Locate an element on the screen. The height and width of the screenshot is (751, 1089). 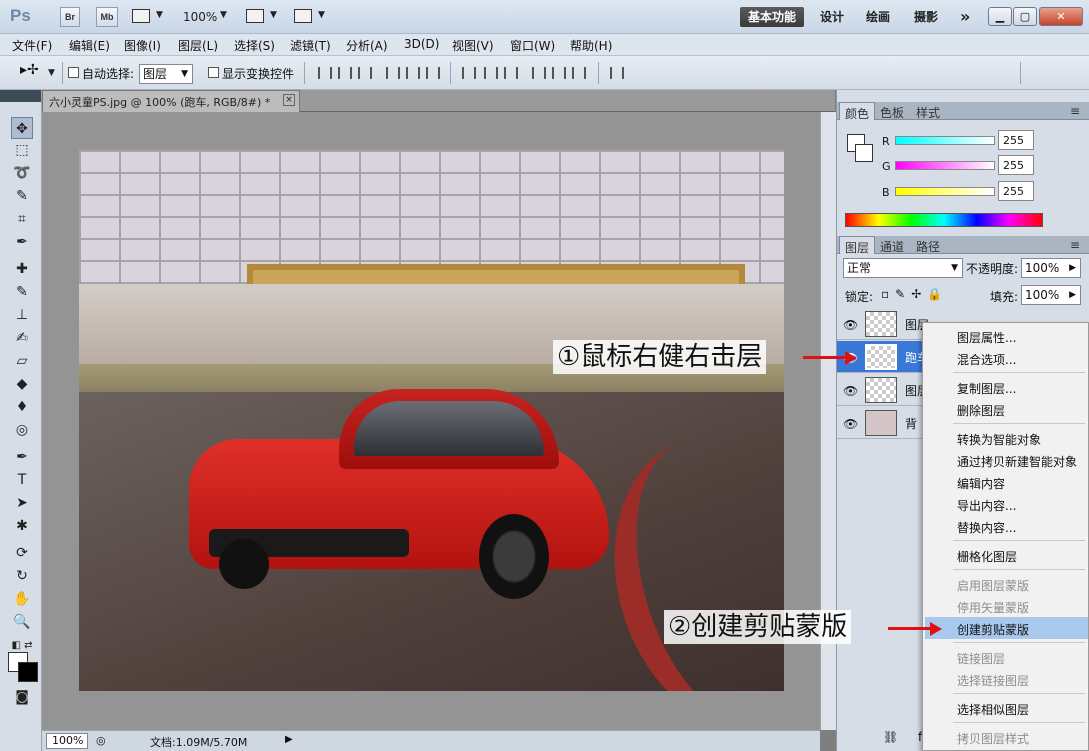
pen-icon: ✒ is located at coordinates (22, 457).